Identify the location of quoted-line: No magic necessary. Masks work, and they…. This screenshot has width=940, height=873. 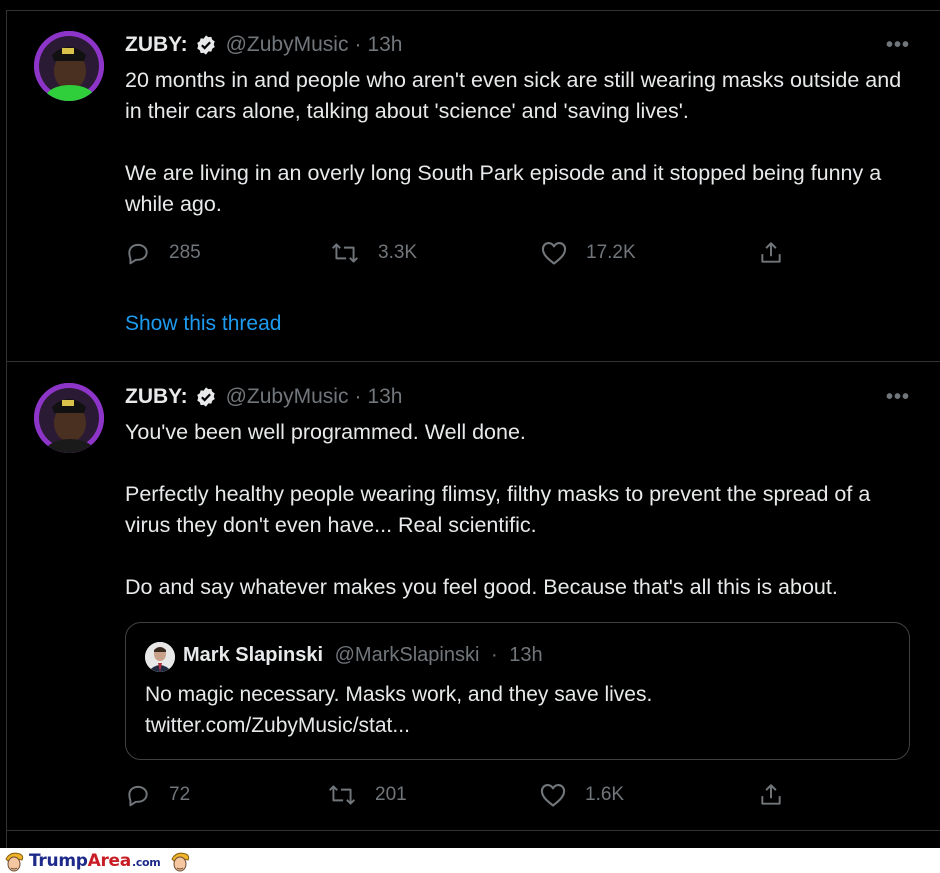
(399, 694).